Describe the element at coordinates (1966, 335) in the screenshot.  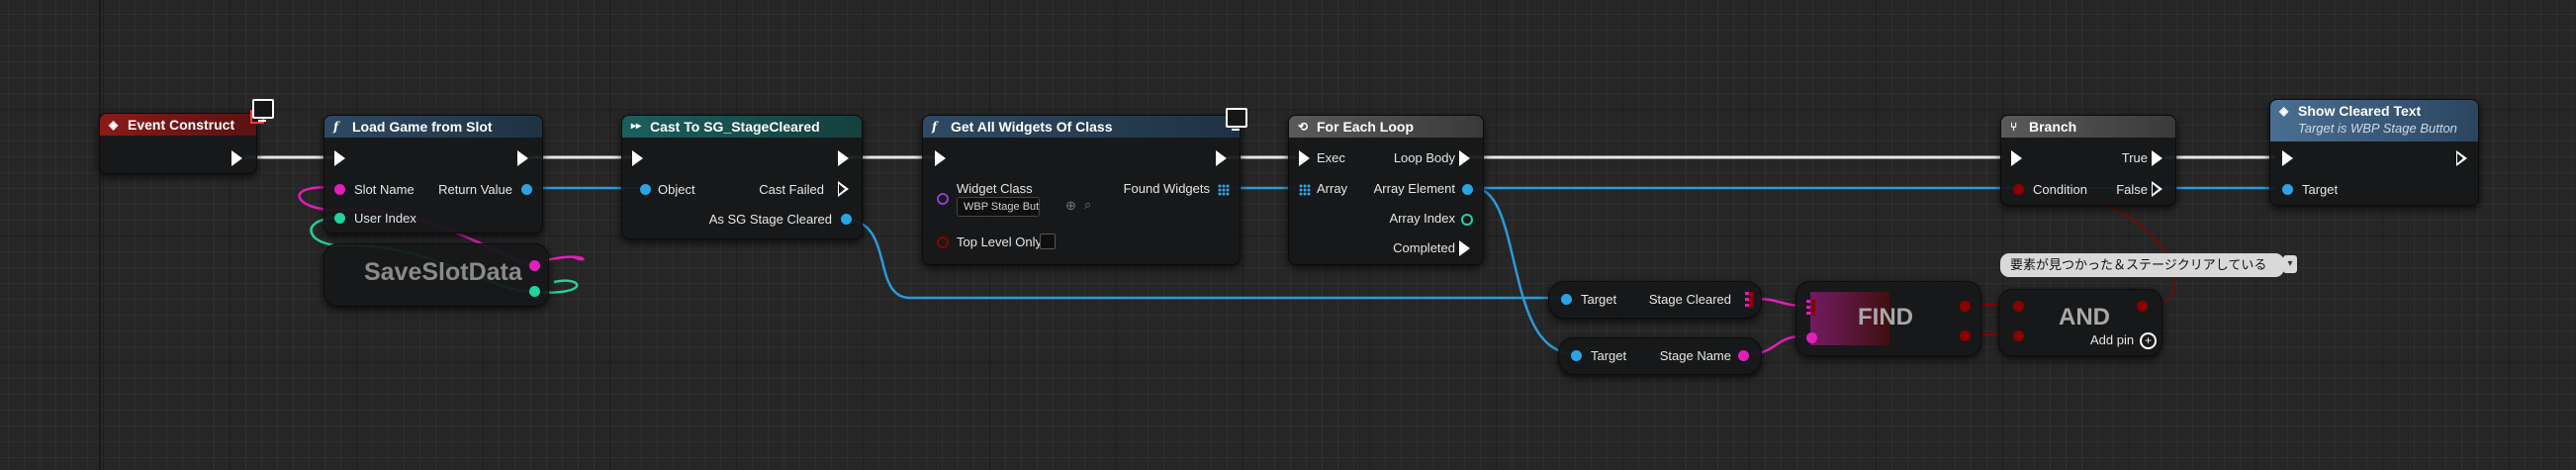
I see `found-out-pin` at that location.